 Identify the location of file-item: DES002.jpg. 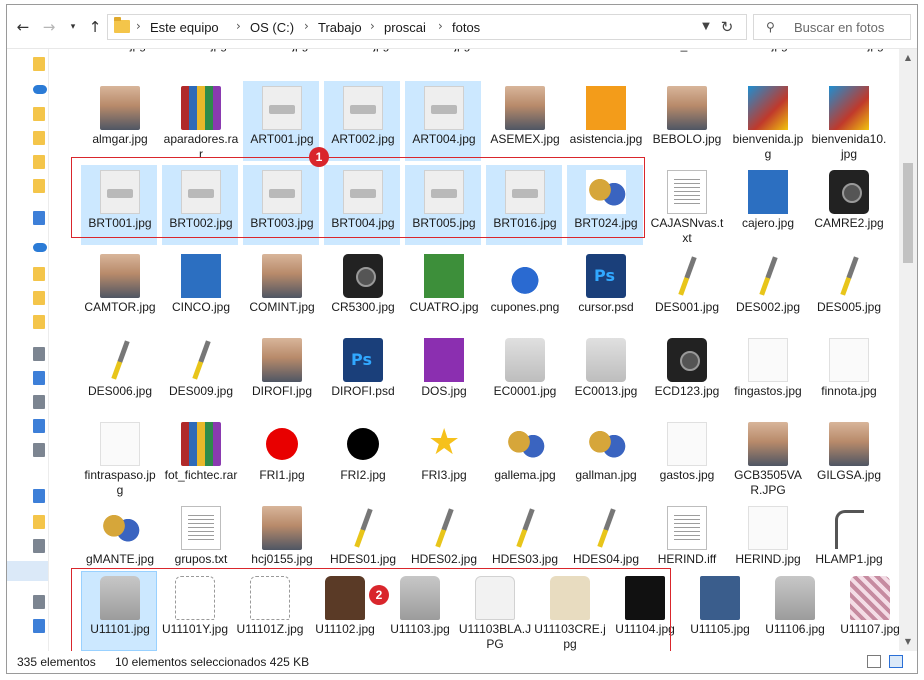
(767, 289).